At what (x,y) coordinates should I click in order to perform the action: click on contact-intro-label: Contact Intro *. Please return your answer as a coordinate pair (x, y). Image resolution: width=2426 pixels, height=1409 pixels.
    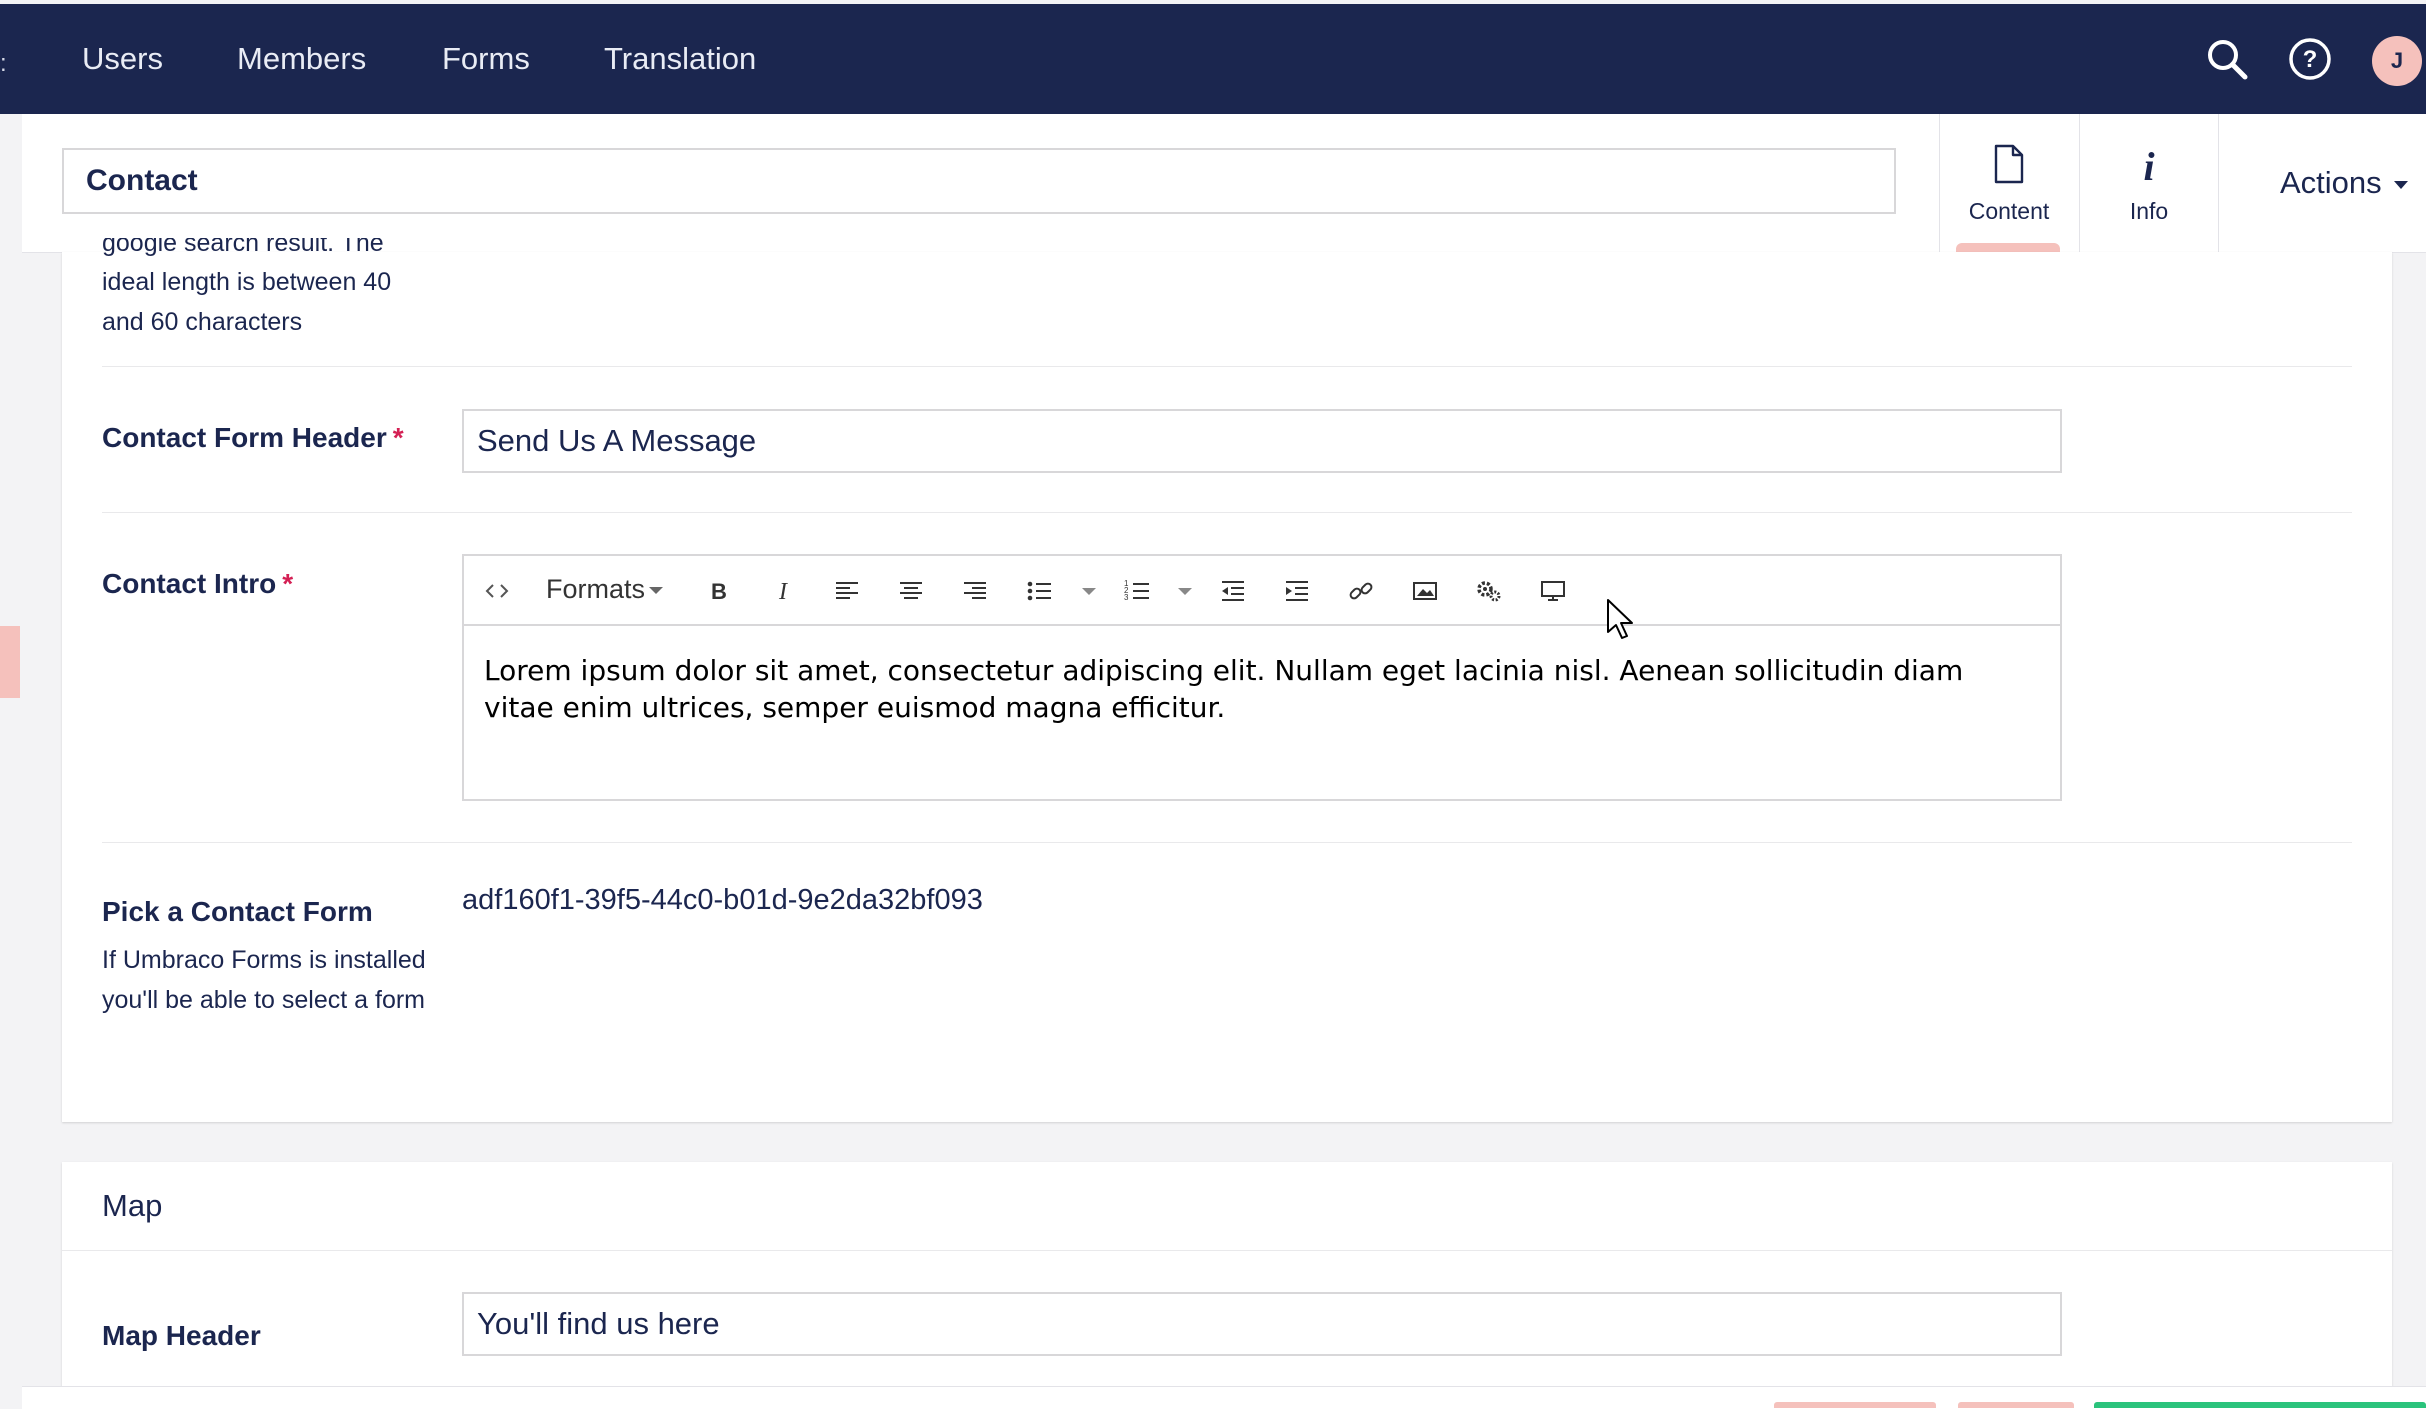
    Looking at the image, I should click on (197, 584).